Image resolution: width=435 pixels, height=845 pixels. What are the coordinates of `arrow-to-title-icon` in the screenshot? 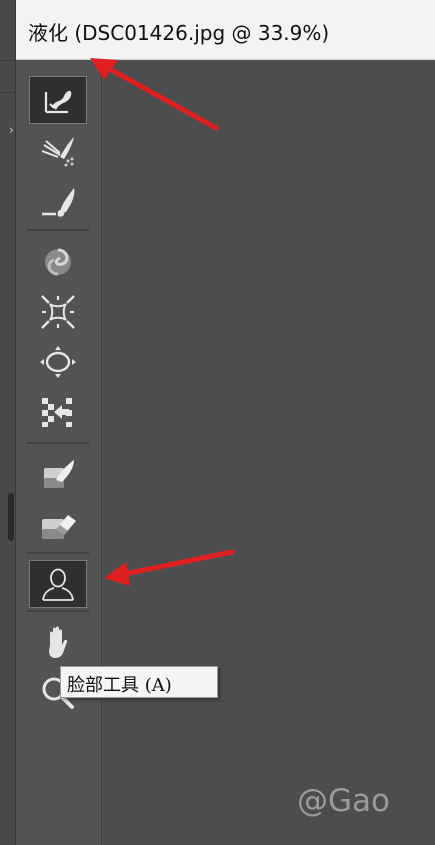 It's located at (154, 94).